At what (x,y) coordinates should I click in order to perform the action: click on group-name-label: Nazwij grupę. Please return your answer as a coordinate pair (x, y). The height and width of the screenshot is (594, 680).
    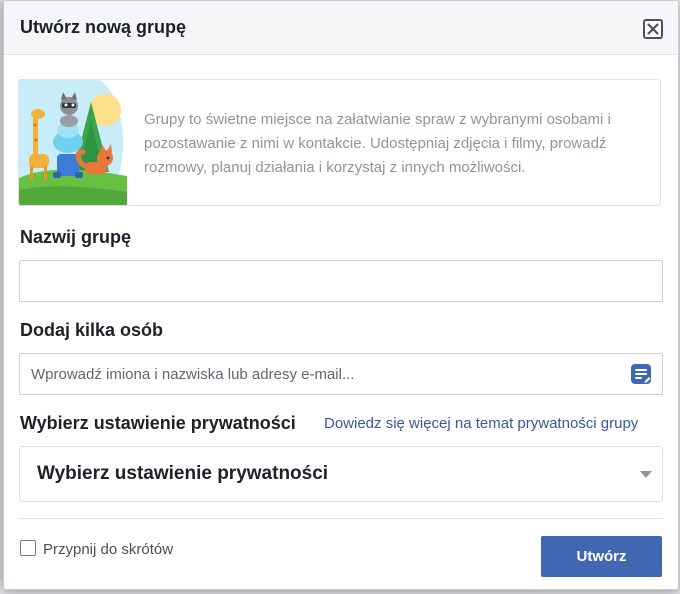
    Looking at the image, I should click on (76, 237).